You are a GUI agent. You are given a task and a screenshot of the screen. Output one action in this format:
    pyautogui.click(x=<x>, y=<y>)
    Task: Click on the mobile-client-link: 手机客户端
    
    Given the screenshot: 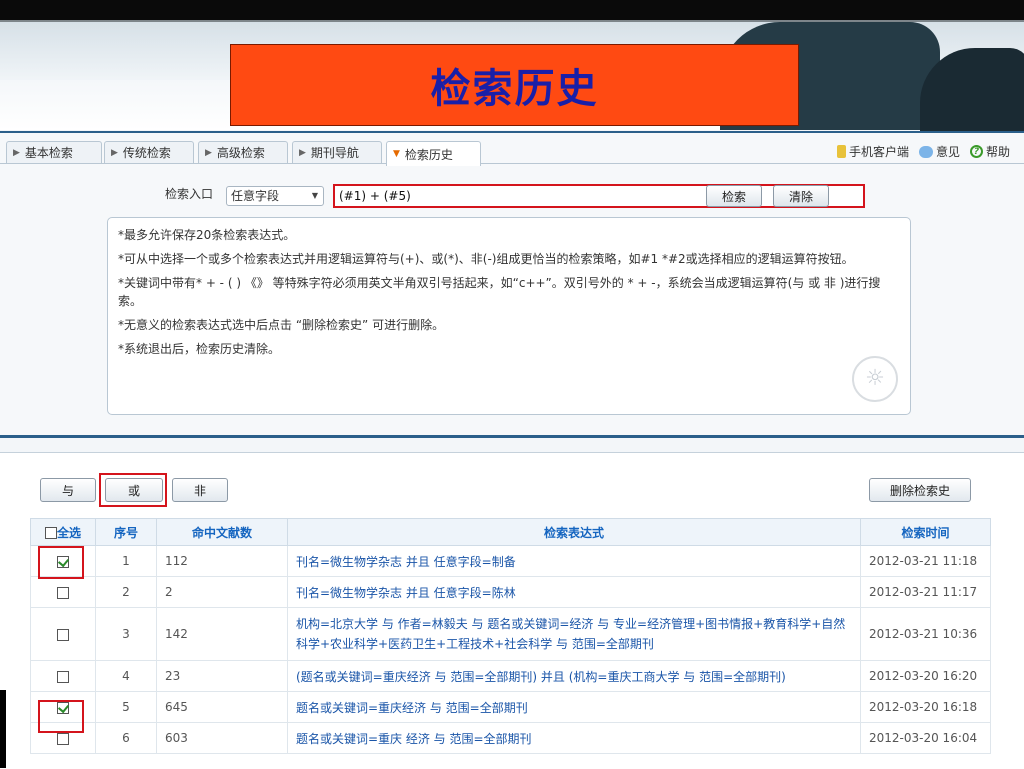 What is the action you would take?
    pyautogui.click(x=872, y=151)
    